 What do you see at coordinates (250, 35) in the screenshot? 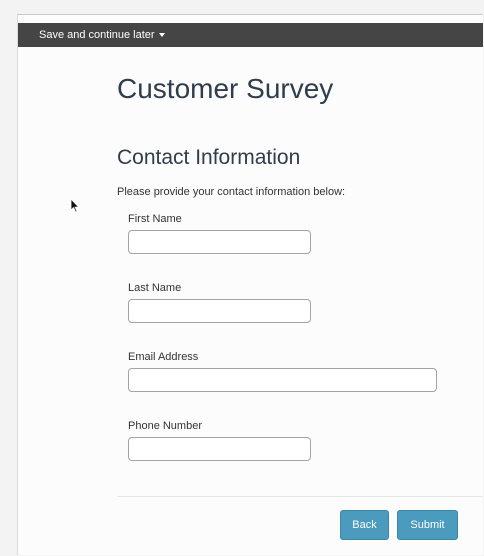
I see `survey-toolbar: Save and continue later` at bounding box center [250, 35].